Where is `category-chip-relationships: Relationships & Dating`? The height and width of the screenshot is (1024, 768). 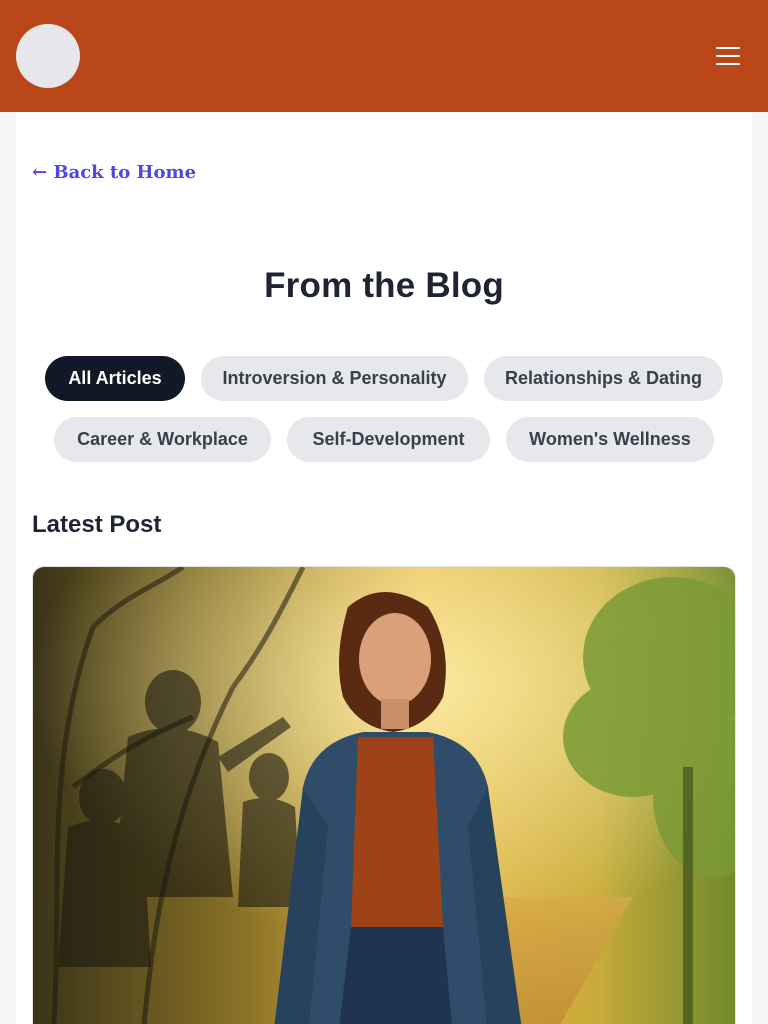
category-chip-relationships: Relationships & Dating is located at coordinates (603, 378).